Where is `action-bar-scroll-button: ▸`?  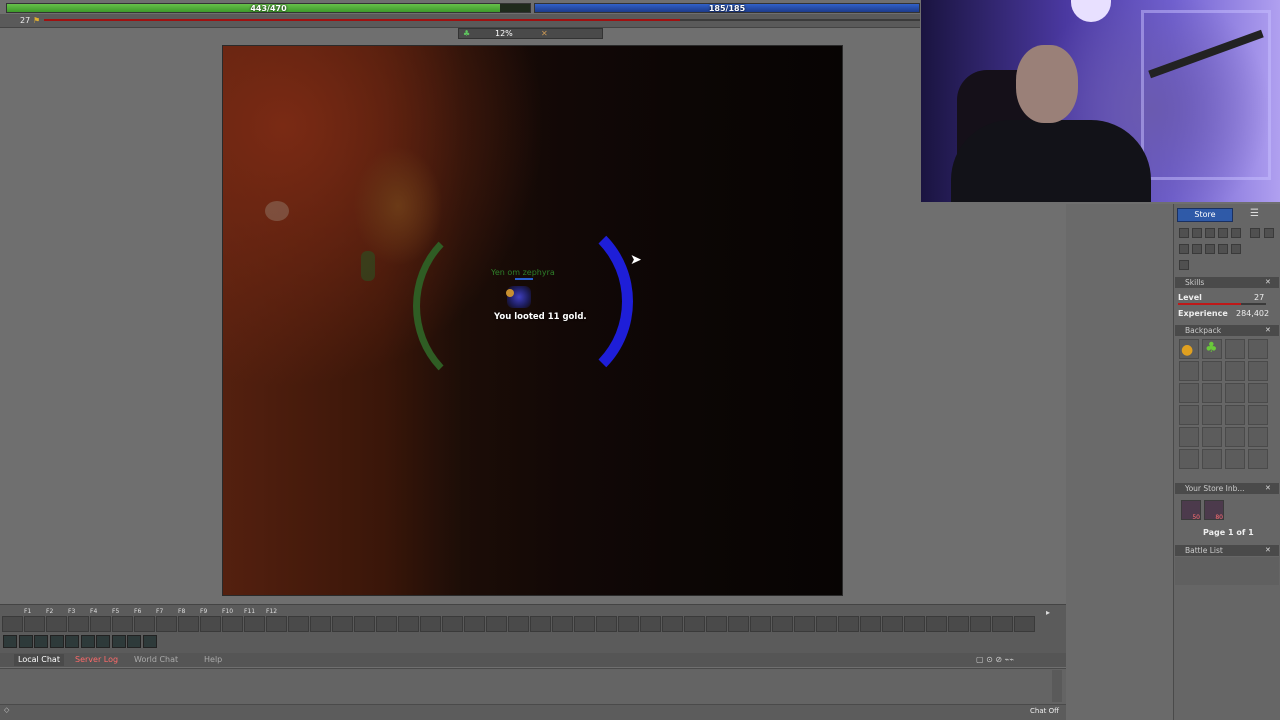
action-bar-scroll-button: ▸ is located at coordinates (1054, 619).